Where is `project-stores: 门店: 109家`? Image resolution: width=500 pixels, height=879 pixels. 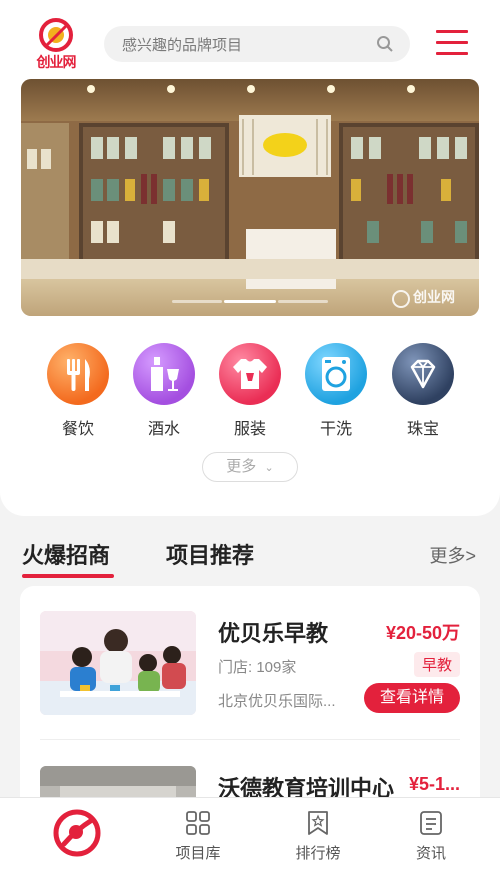
project-stores: 门店: 109家 is located at coordinates (257, 667).